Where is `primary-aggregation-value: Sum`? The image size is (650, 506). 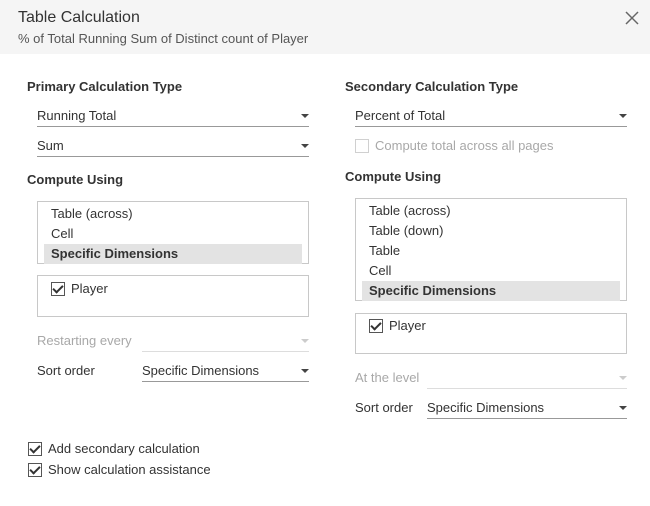 primary-aggregation-value: Sum is located at coordinates (50, 145).